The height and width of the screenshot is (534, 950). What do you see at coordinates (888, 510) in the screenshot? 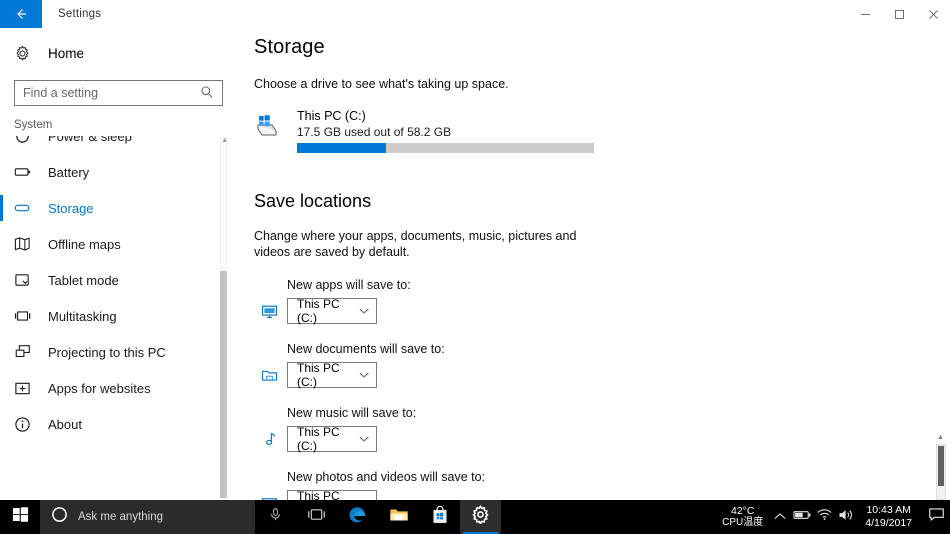
I see `clock-time: 10:43 AM` at bounding box center [888, 510].